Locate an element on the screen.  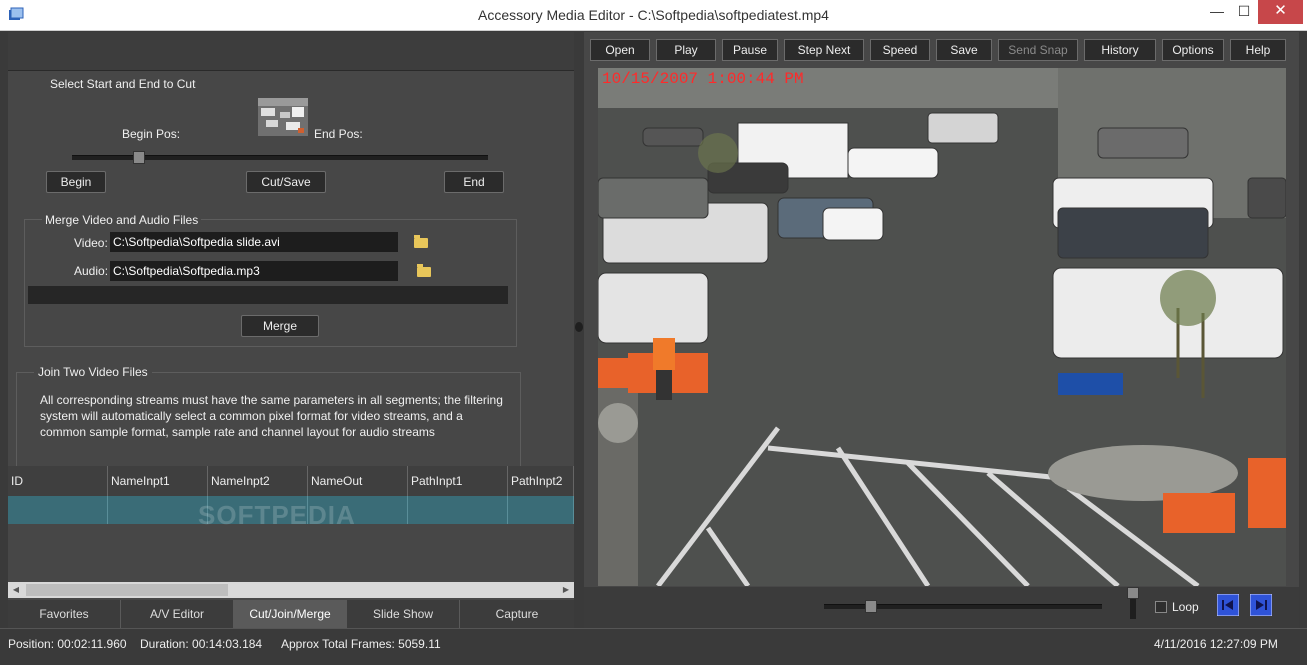
video-timestamp-overlay: 10/15/2007 1:00:44 PM is located at coordinates (703, 79).